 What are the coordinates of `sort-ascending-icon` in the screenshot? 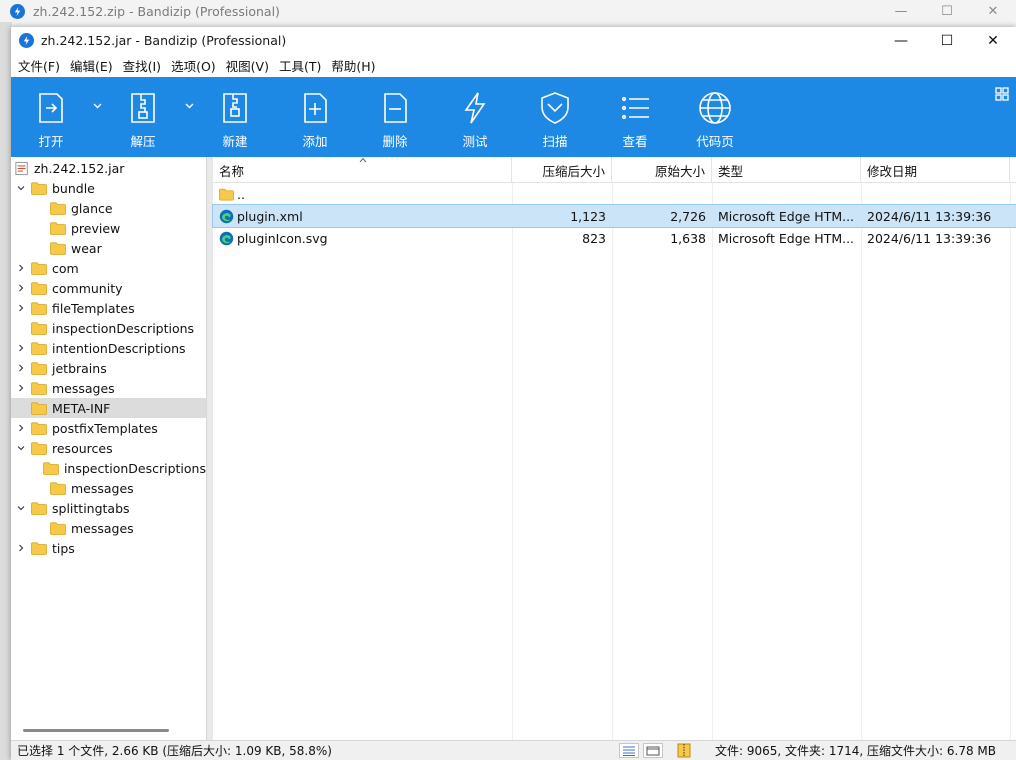 It's located at (363, 160).